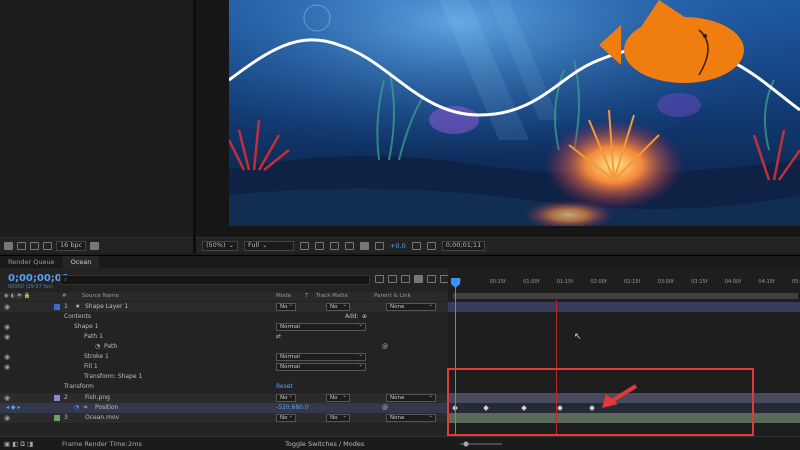  I want to click on work-area-bar, so click(625, 296).